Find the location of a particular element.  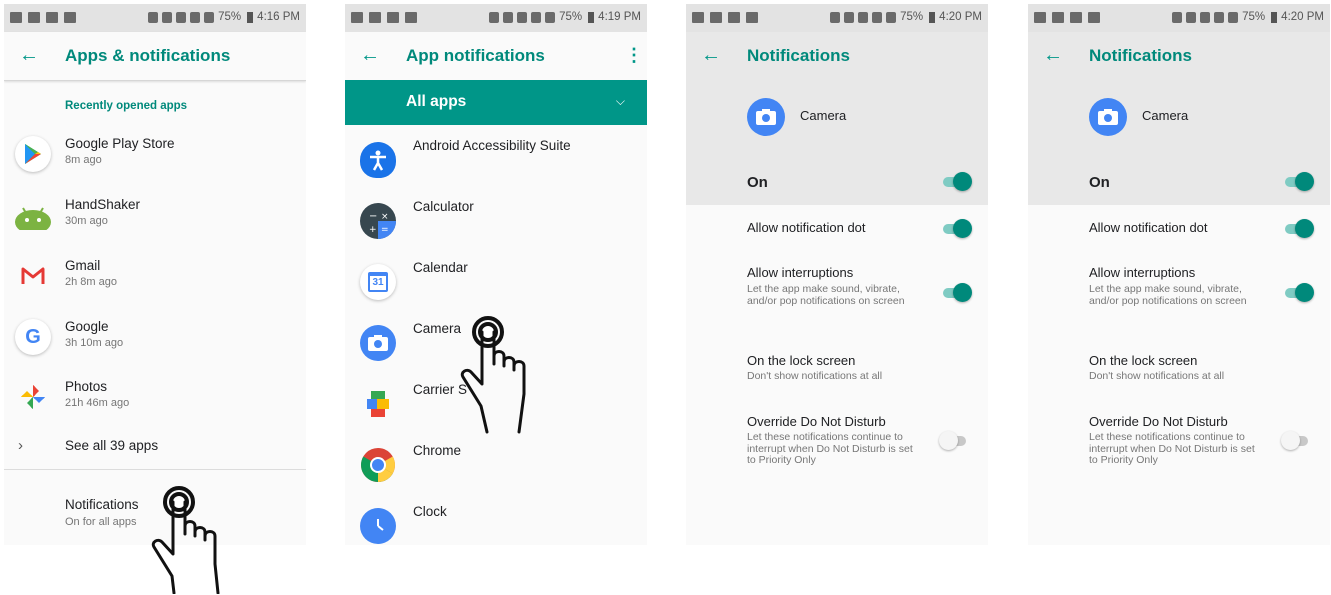

app-list-item: 31 Calendar is located at coordinates (496, 278).